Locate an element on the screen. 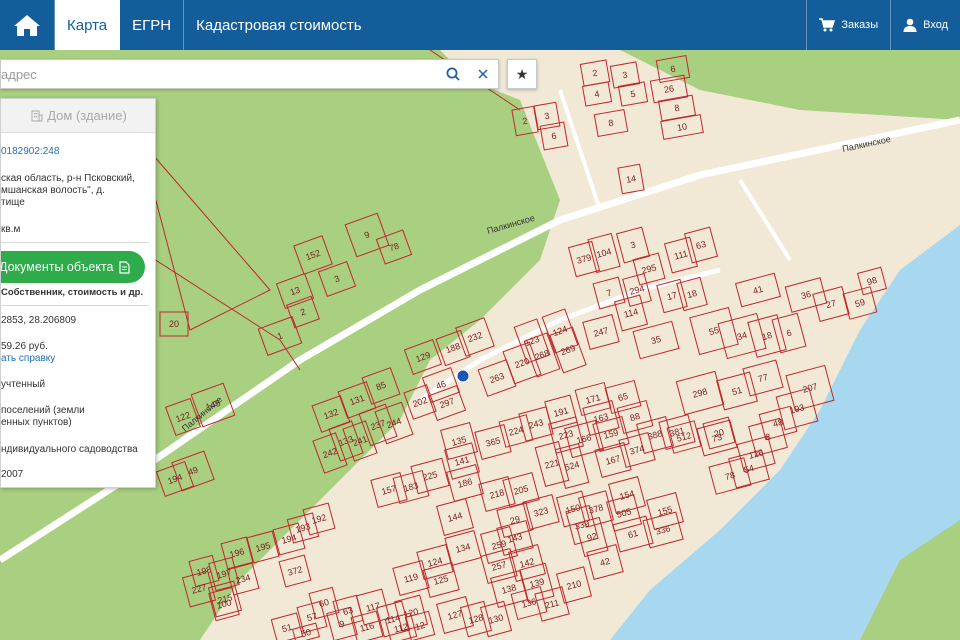 The image size is (960, 640). address-line-1: ская область, р-н Псковский, is located at coordinates (68, 178).